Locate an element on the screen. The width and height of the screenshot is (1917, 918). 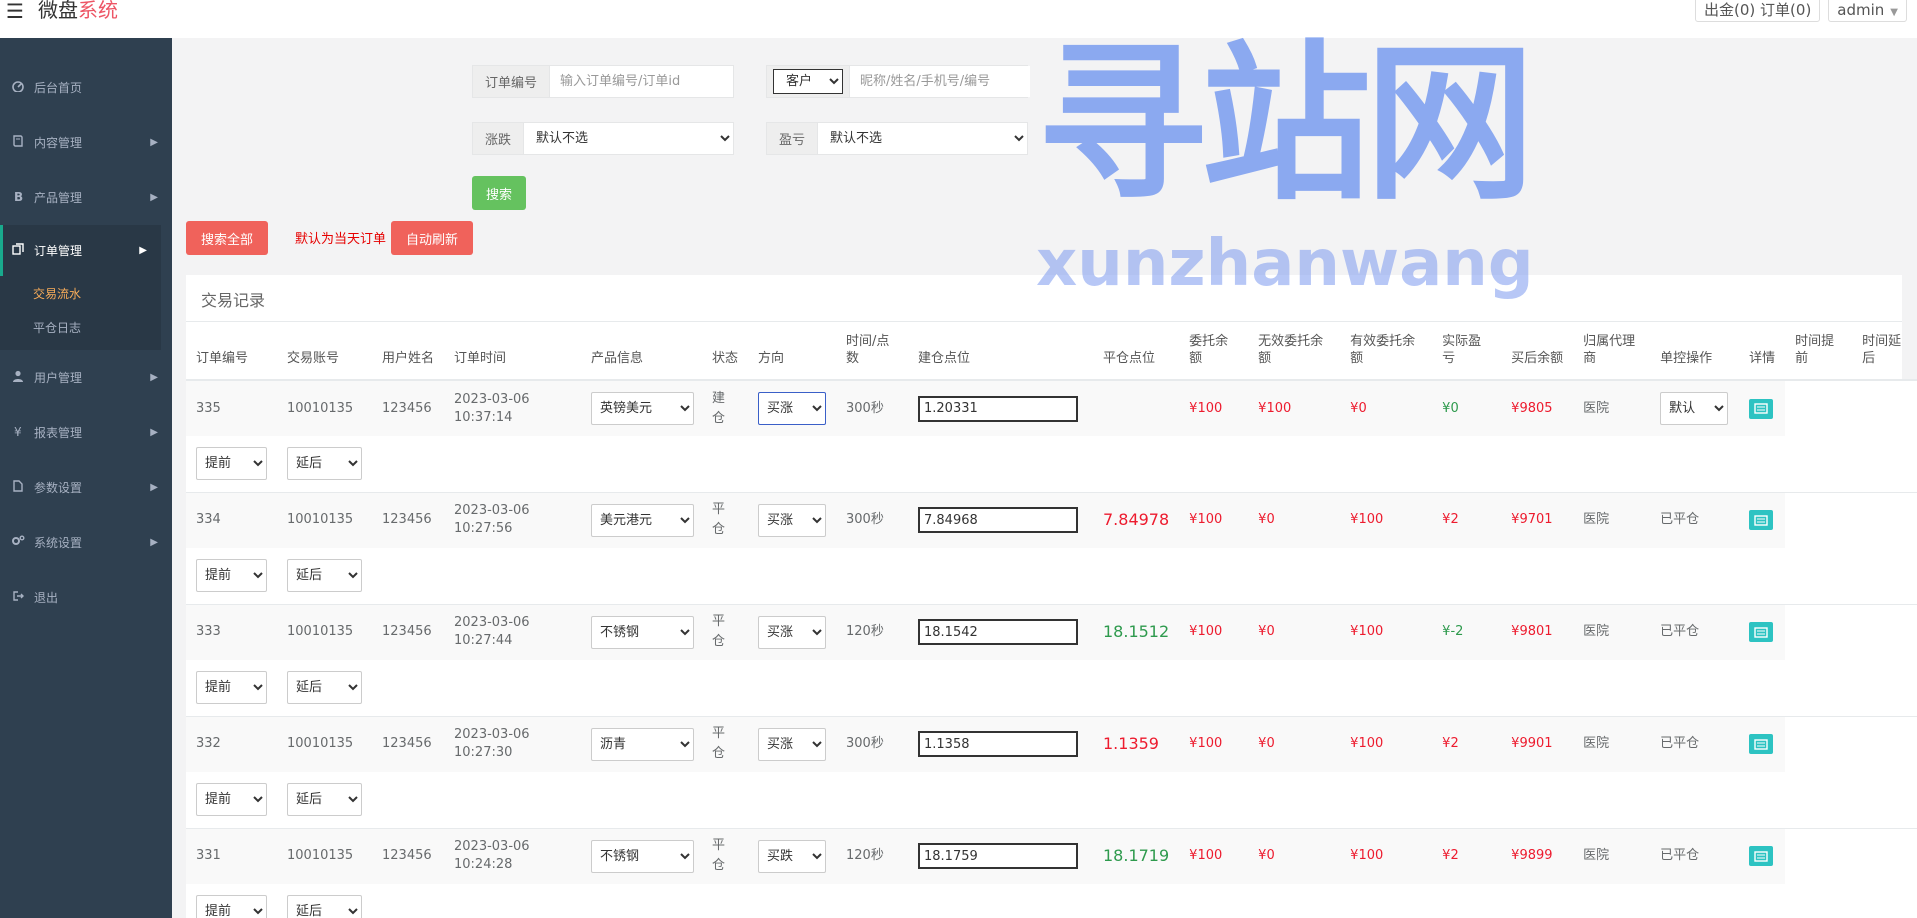
sidebar-item-0: 后台首页 is located at coordinates (86, 87).